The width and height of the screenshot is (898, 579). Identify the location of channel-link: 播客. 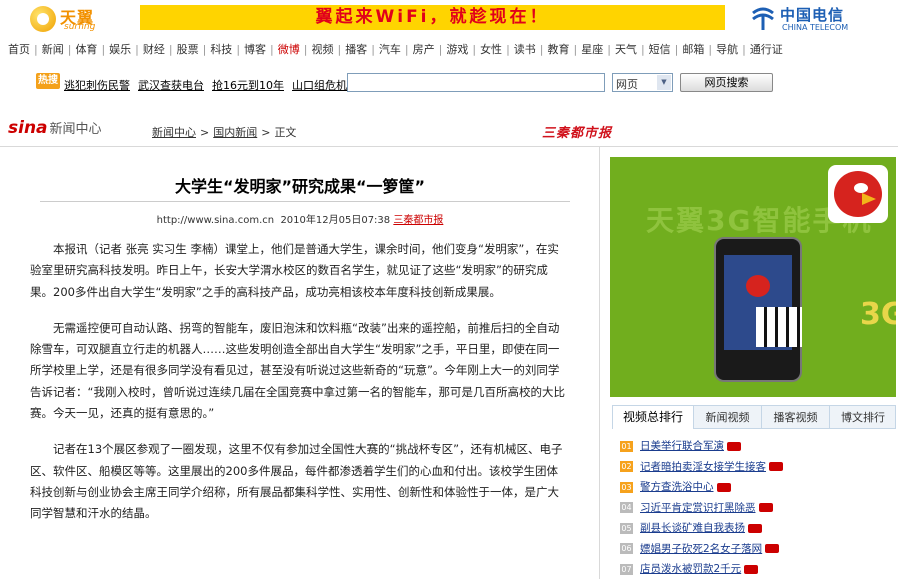
(356, 49).